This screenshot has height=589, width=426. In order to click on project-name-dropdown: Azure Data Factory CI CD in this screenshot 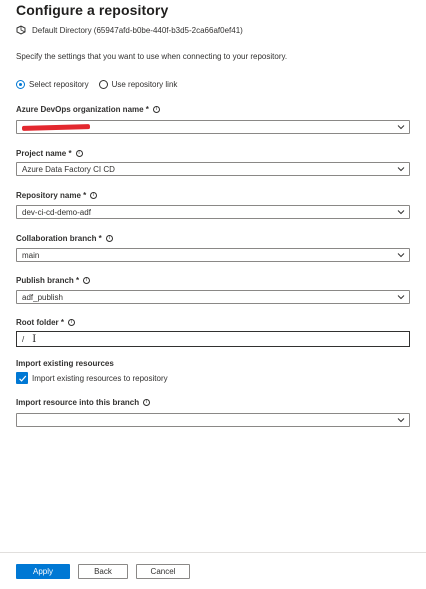, I will do `click(213, 169)`.